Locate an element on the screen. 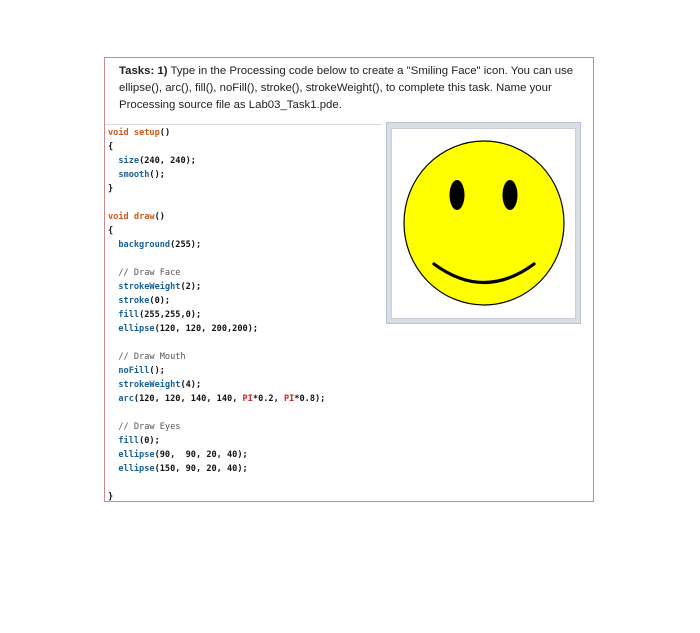 The width and height of the screenshot is (700, 633). smiley-face-icon is located at coordinates (484, 223).